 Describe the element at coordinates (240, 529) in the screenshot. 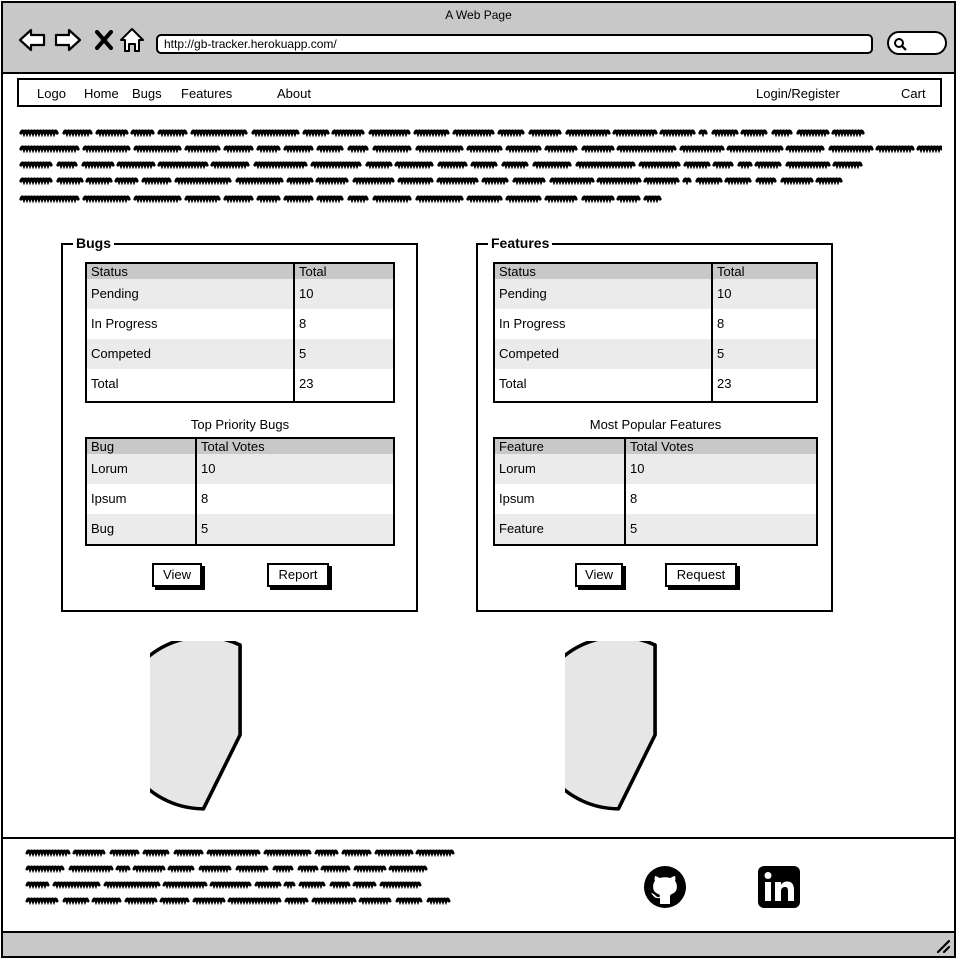

I see `table-row: Bug 5` at that location.